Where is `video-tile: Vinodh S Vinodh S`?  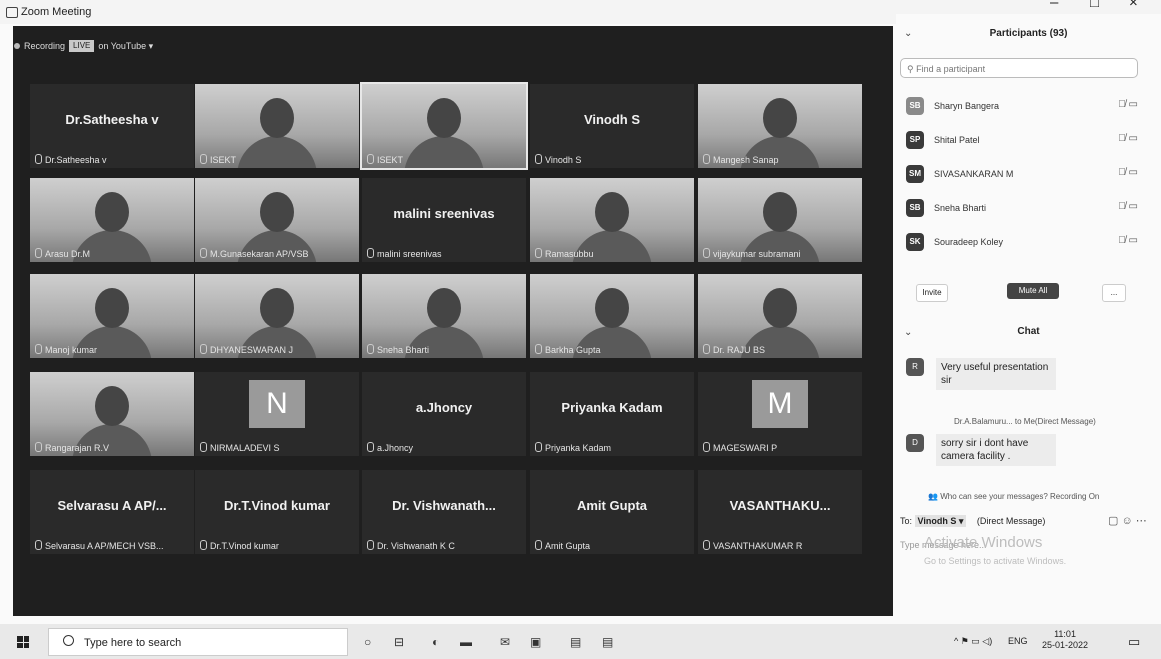 video-tile: Vinodh S Vinodh S is located at coordinates (612, 126).